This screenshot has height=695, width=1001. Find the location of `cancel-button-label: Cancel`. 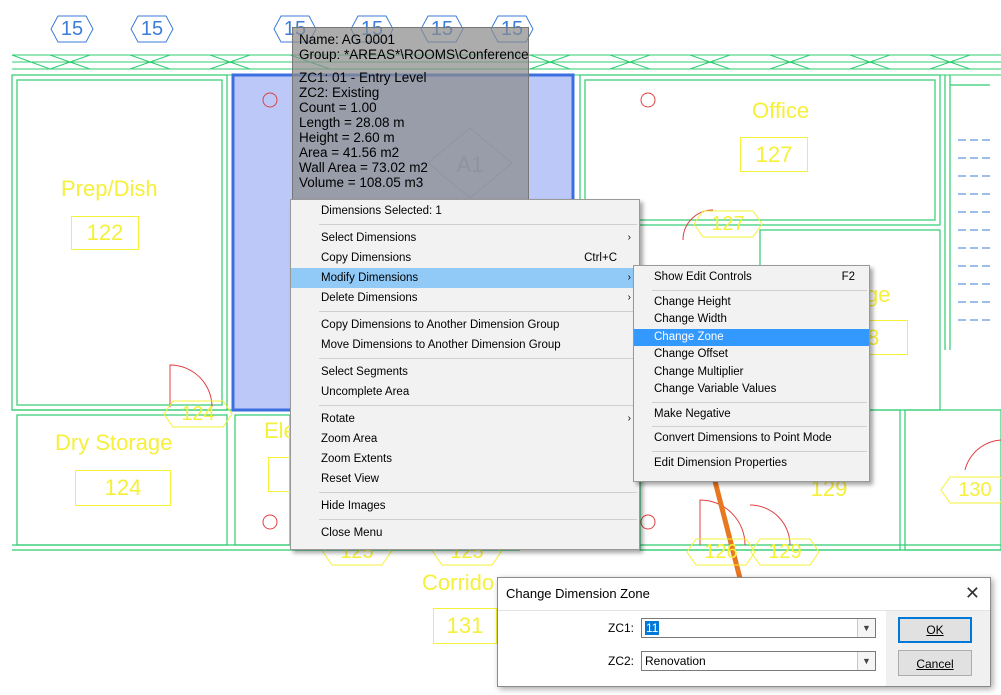

cancel-button-label: Cancel is located at coordinates (935, 664).